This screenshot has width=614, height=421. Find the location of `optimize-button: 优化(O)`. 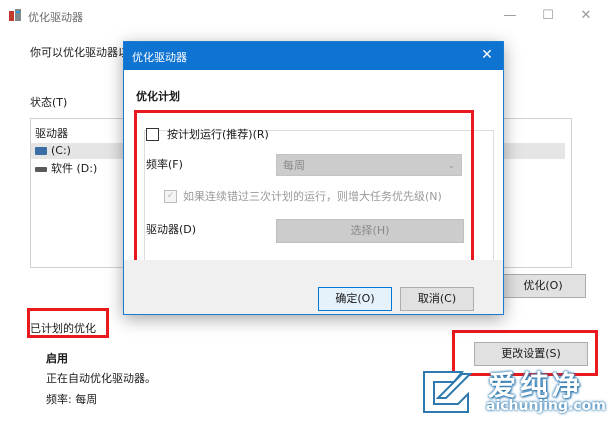

optimize-button: 优化(O) is located at coordinates (543, 286).